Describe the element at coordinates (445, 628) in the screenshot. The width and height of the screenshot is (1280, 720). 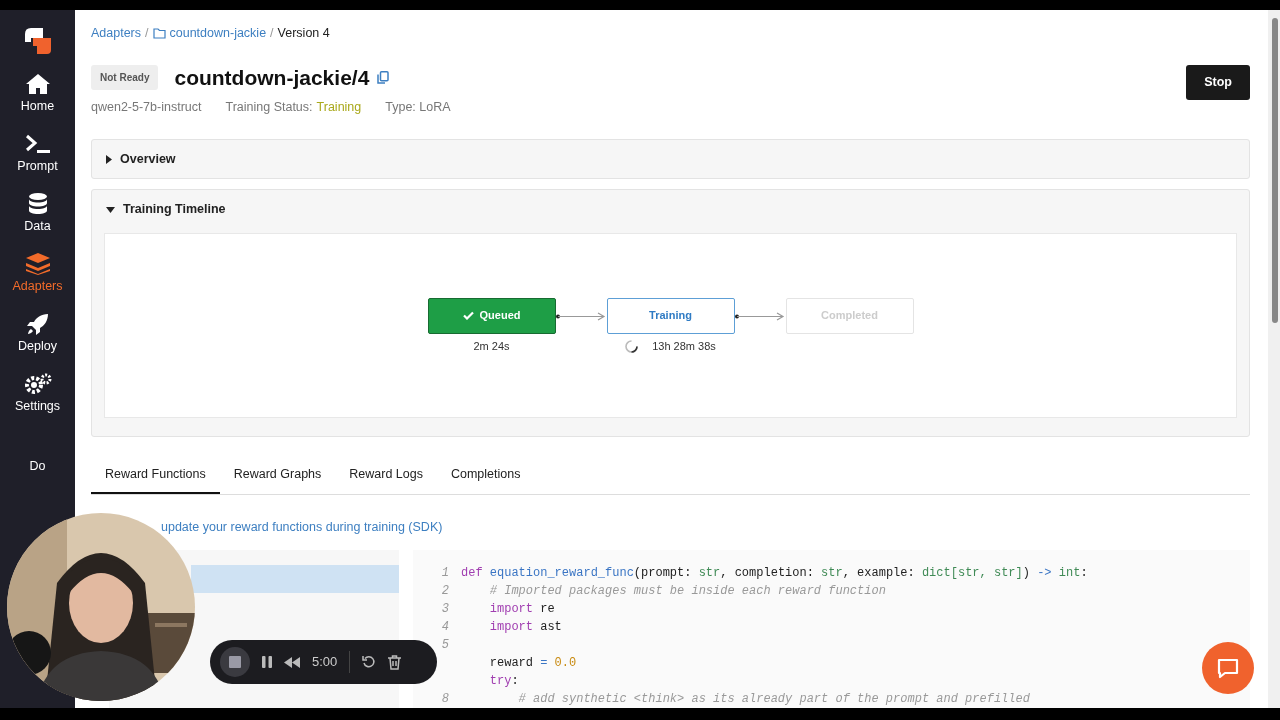
I see `line-number: 4` at that location.